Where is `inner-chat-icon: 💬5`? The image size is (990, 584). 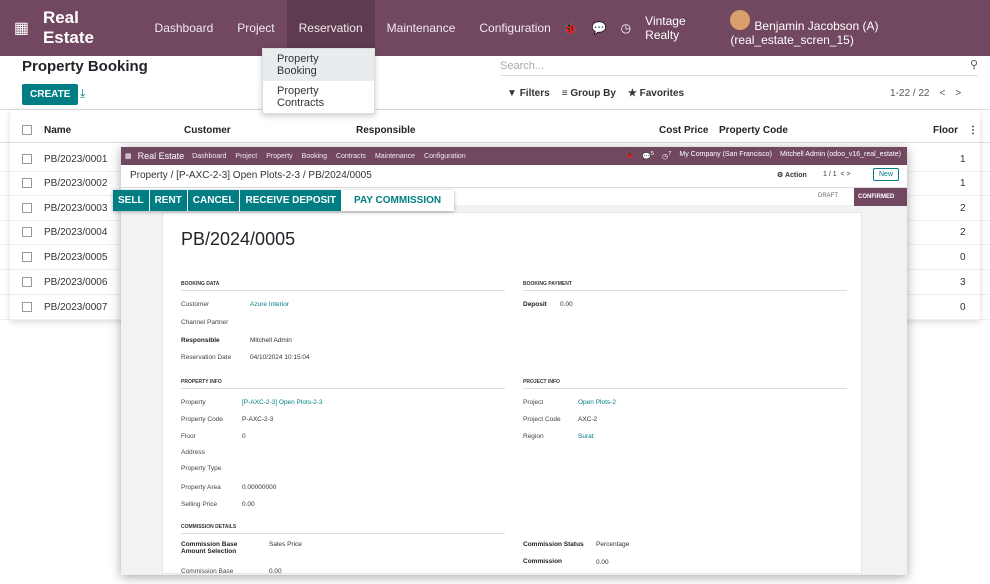 inner-chat-icon: 💬5 is located at coordinates (648, 156).